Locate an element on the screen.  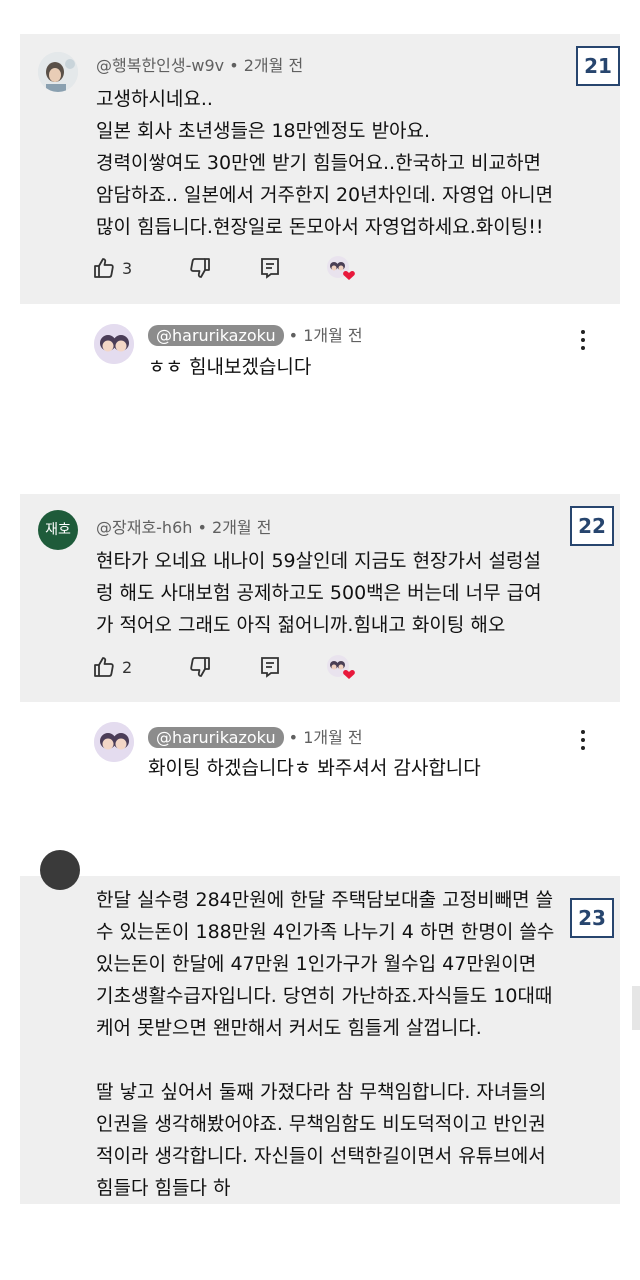
number-label: 23 is located at coordinates (592, 918).